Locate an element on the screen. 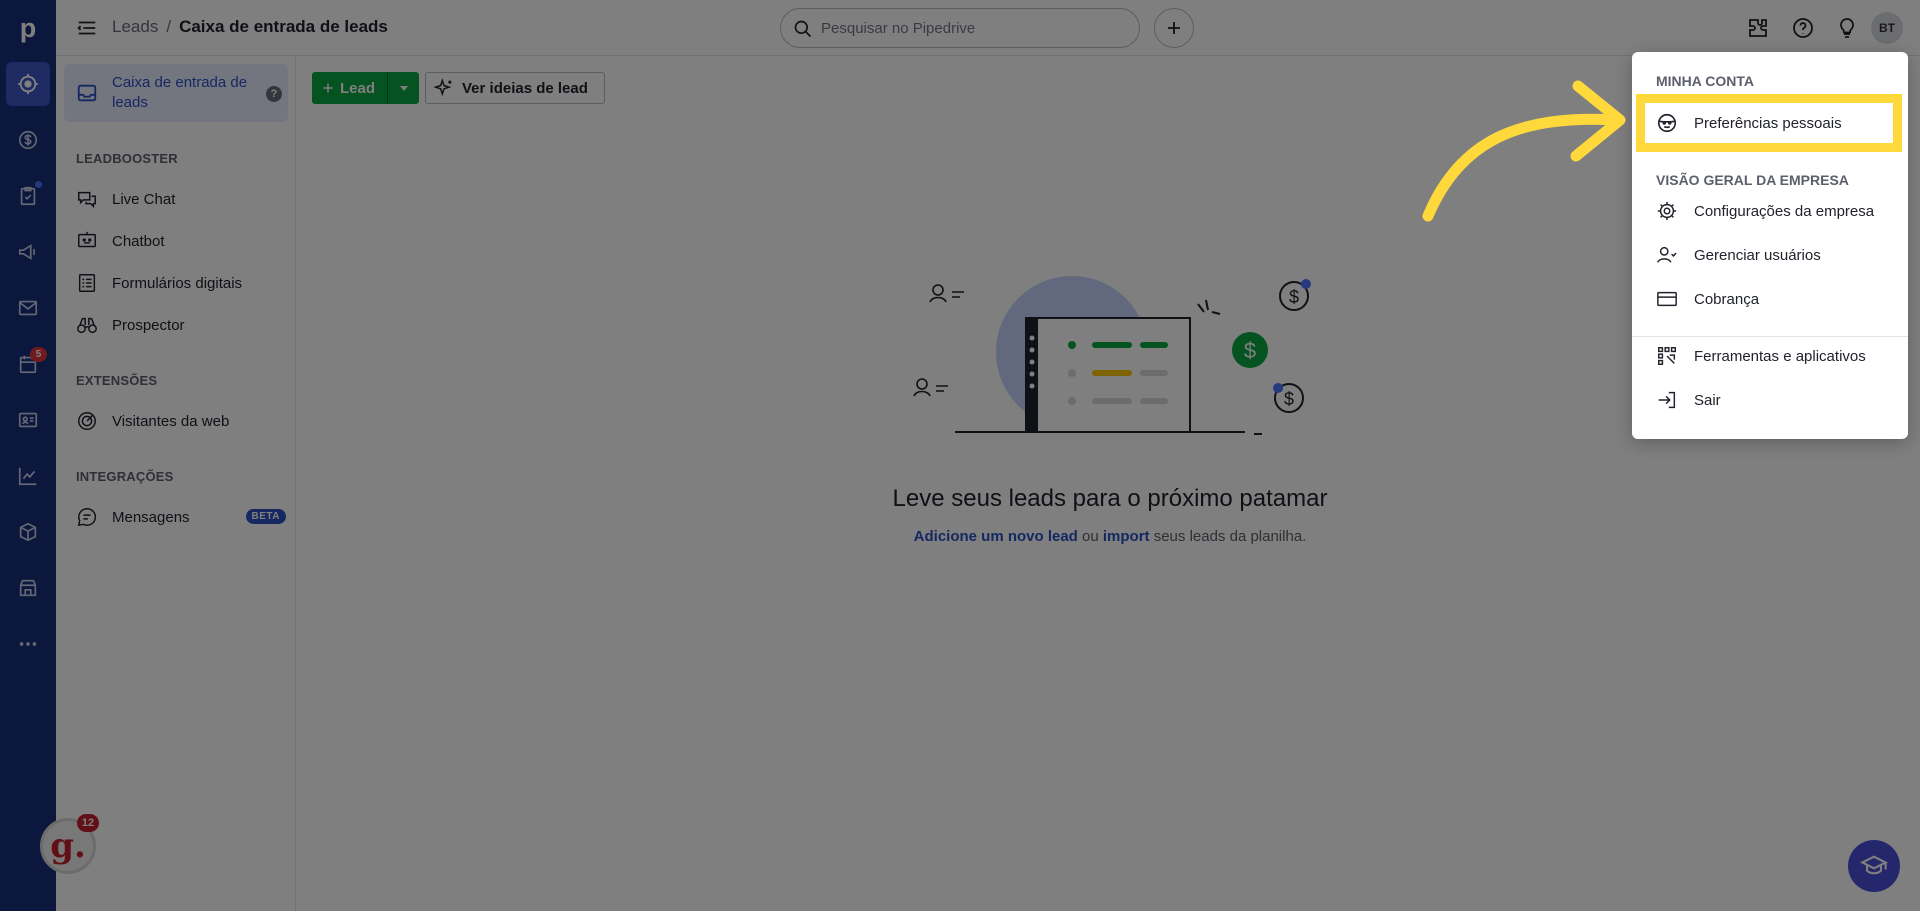 This screenshot has height=911, width=1920. menu-divider is located at coordinates (1770, 336).